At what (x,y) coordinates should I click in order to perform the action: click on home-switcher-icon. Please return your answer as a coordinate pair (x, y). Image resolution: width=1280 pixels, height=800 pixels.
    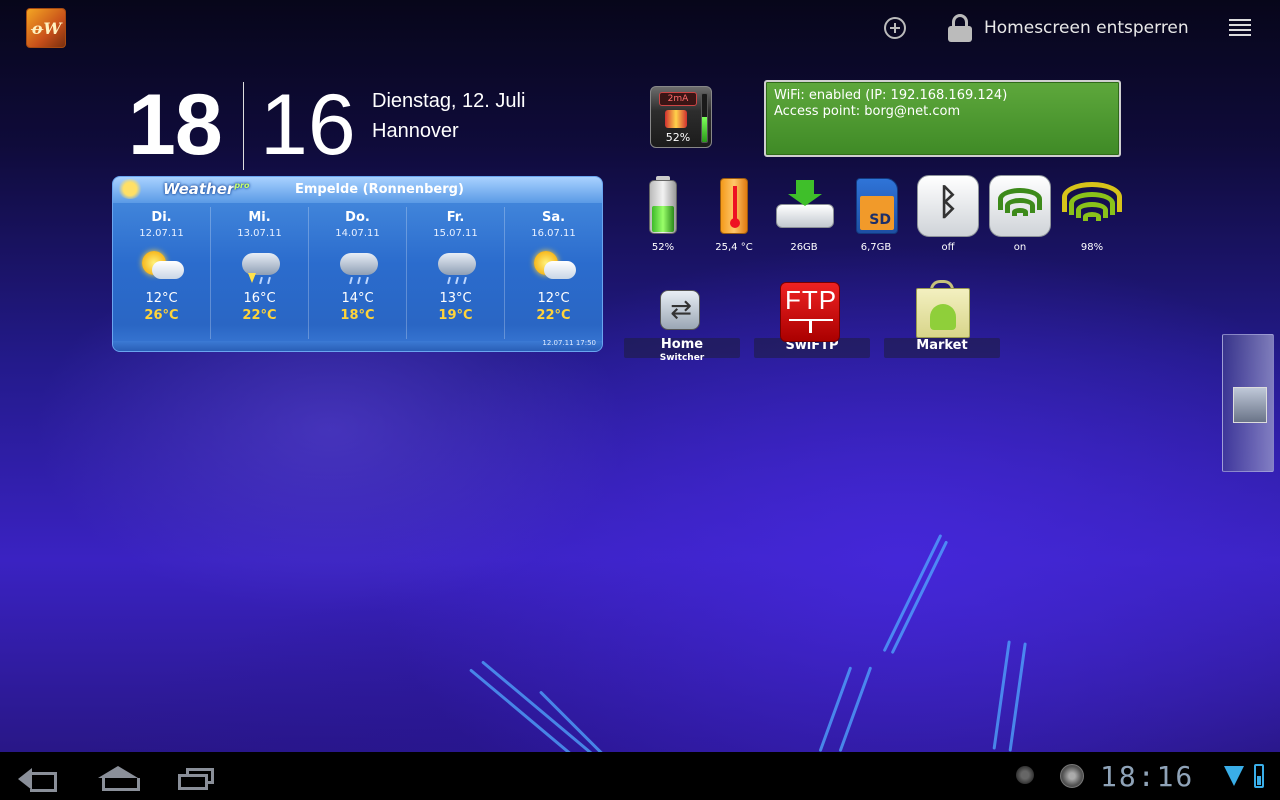
    Looking at the image, I should click on (682, 308).